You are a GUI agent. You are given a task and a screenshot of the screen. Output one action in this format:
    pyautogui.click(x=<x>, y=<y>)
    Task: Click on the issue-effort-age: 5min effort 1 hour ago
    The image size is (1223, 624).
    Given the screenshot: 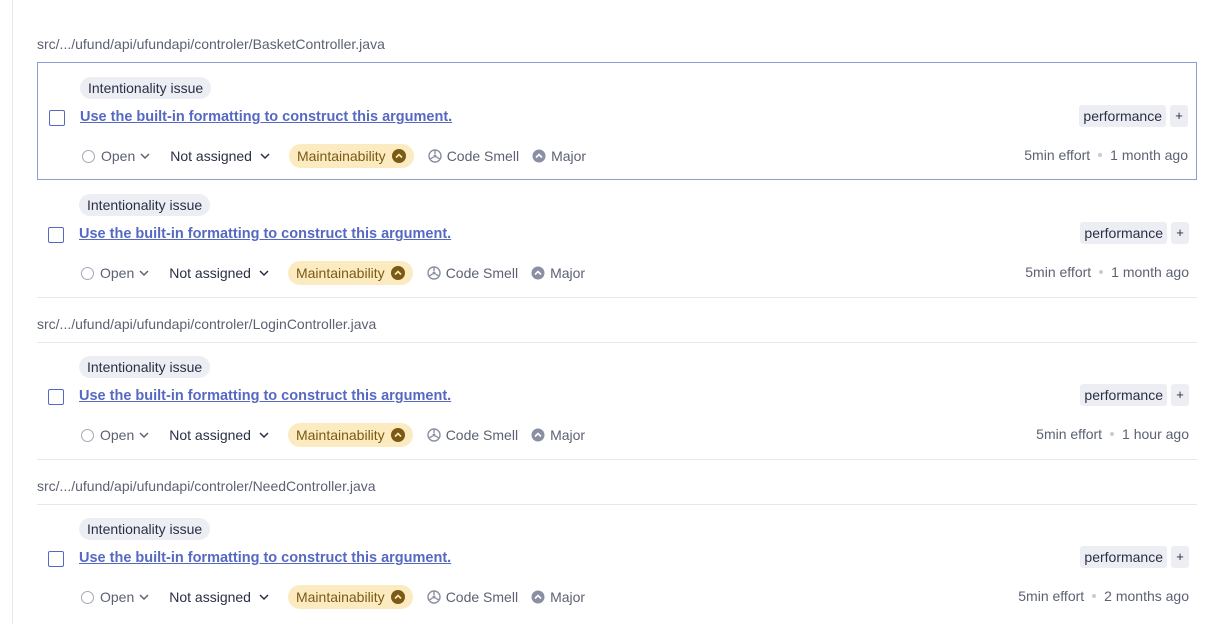 What is the action you would take?
    pyautogui.click(x=1112, y=434)
    